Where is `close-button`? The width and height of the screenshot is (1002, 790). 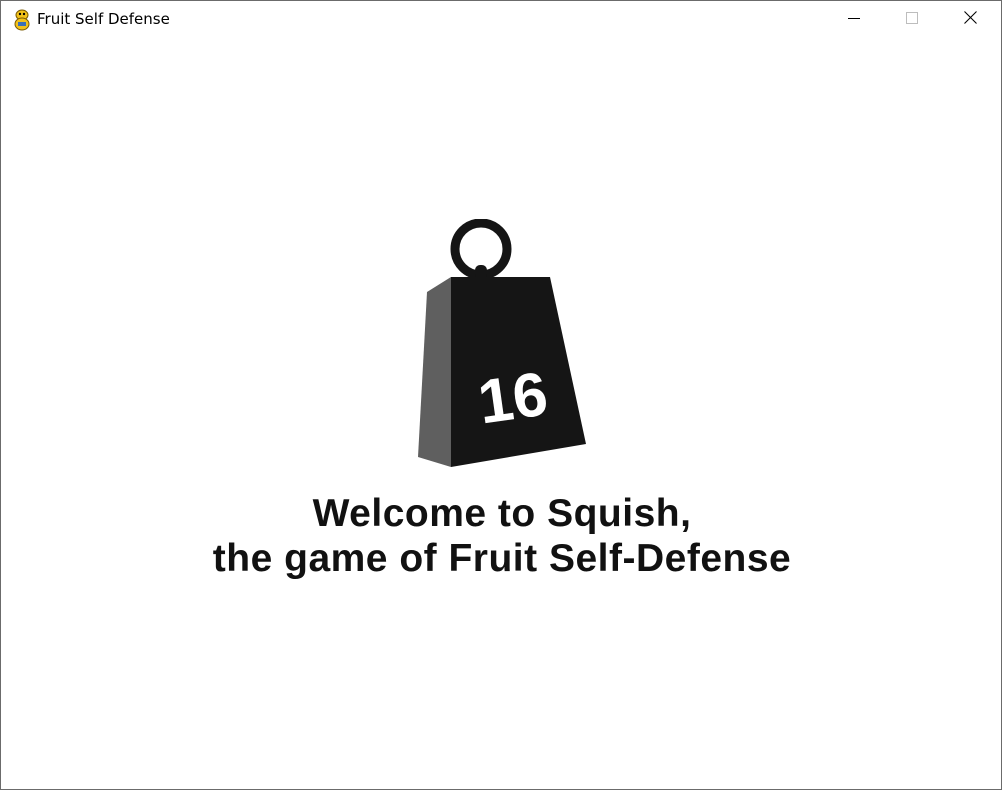
close-button is located at coordinates (970, 20).